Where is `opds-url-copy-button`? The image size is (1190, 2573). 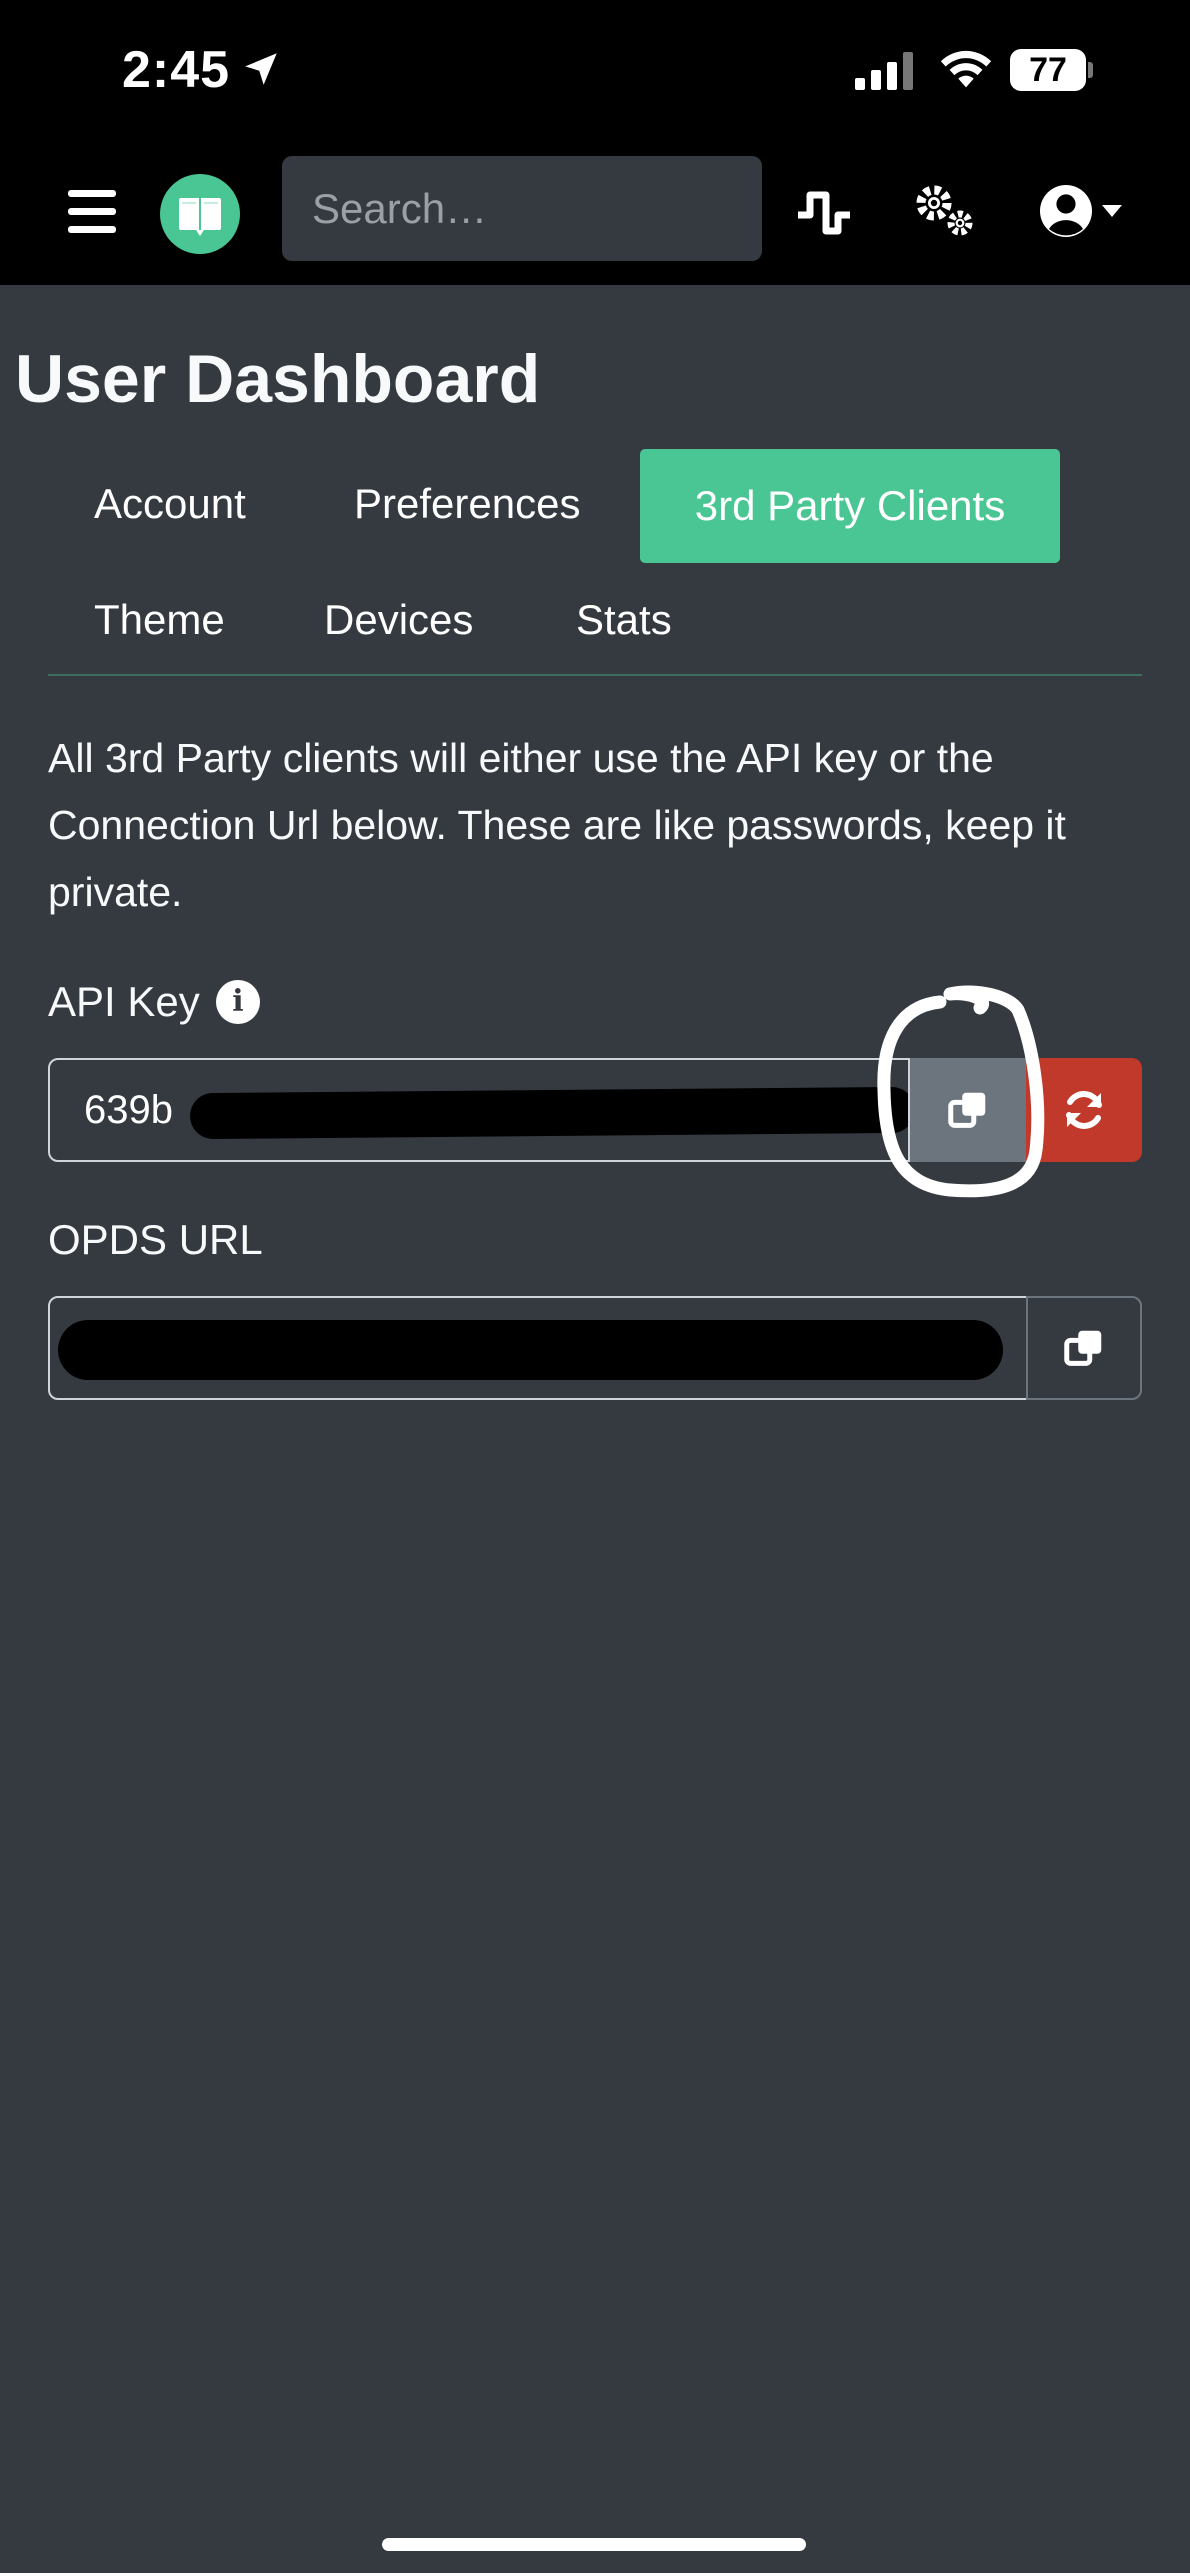 opds-url-copy-button is located at coordinates (1084, 1348).